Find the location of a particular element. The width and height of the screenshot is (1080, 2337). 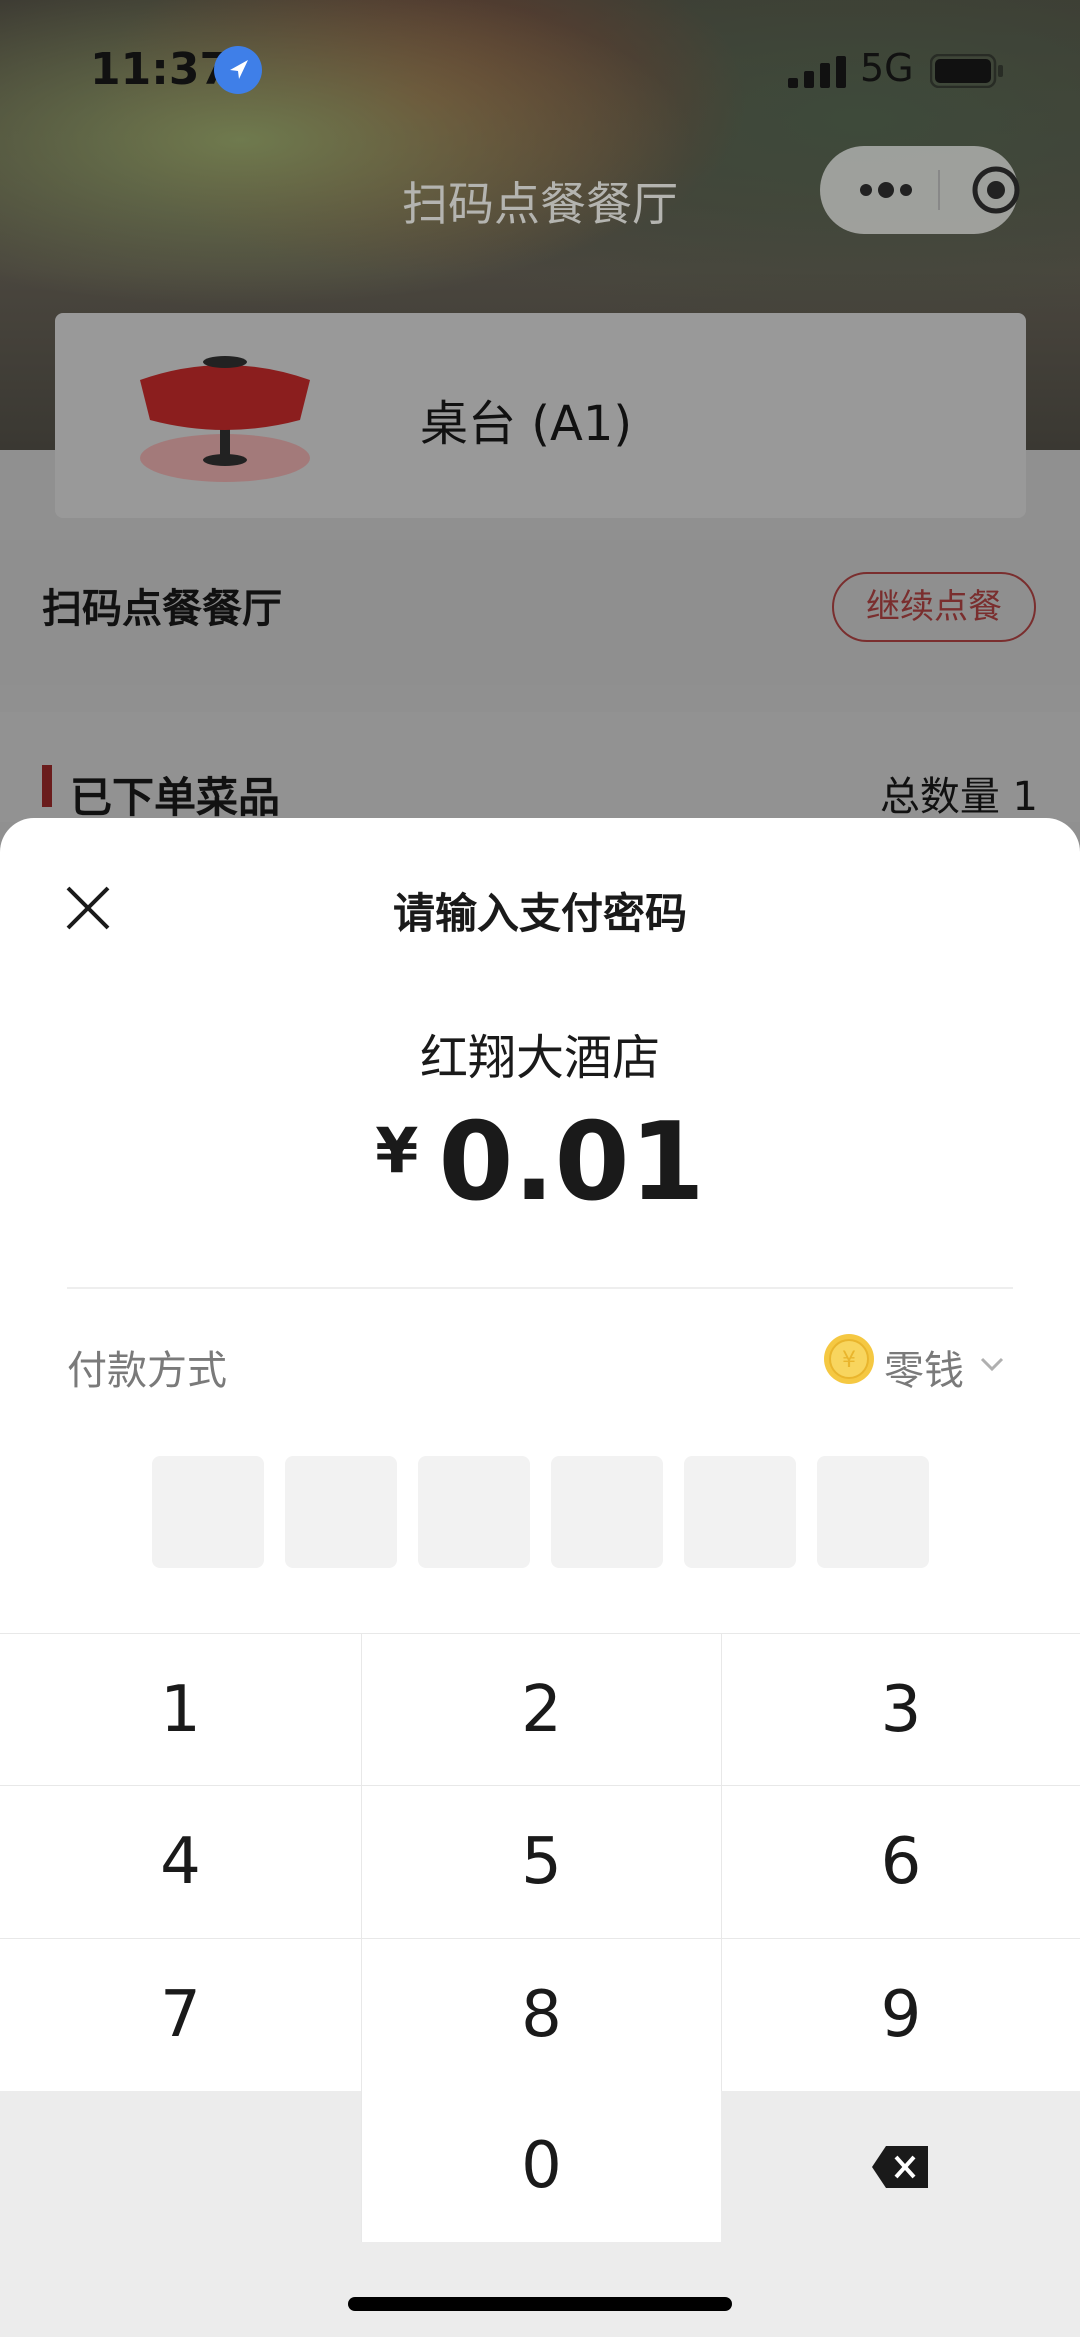

payment-amount: ¥0.01 is located at coordinates (540, 1162).